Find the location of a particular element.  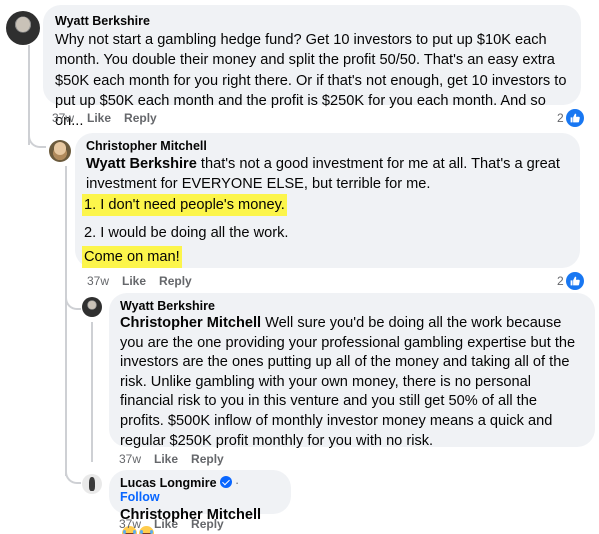

comment-author: Christopher Mitchell is located at coordinates (146, 146).